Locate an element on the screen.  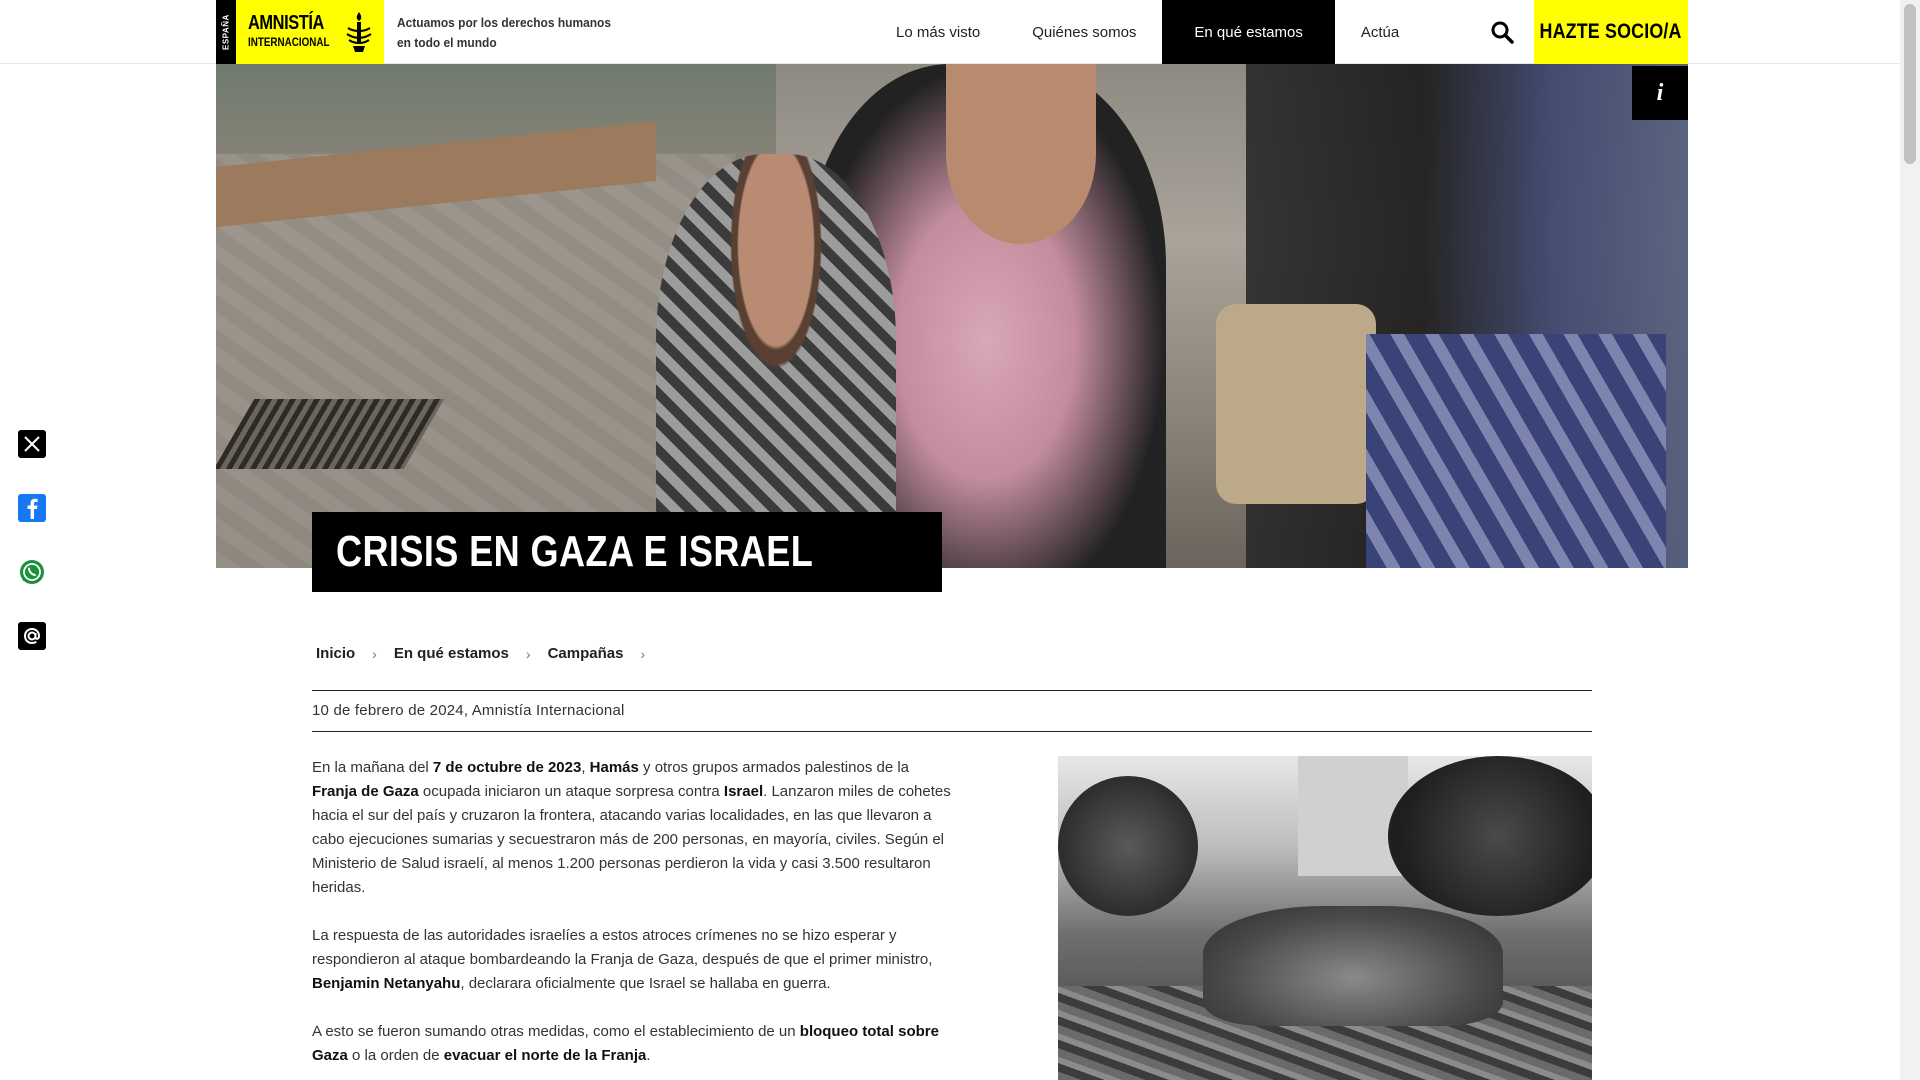
facebook-icon is located at coordinates (32, 508).